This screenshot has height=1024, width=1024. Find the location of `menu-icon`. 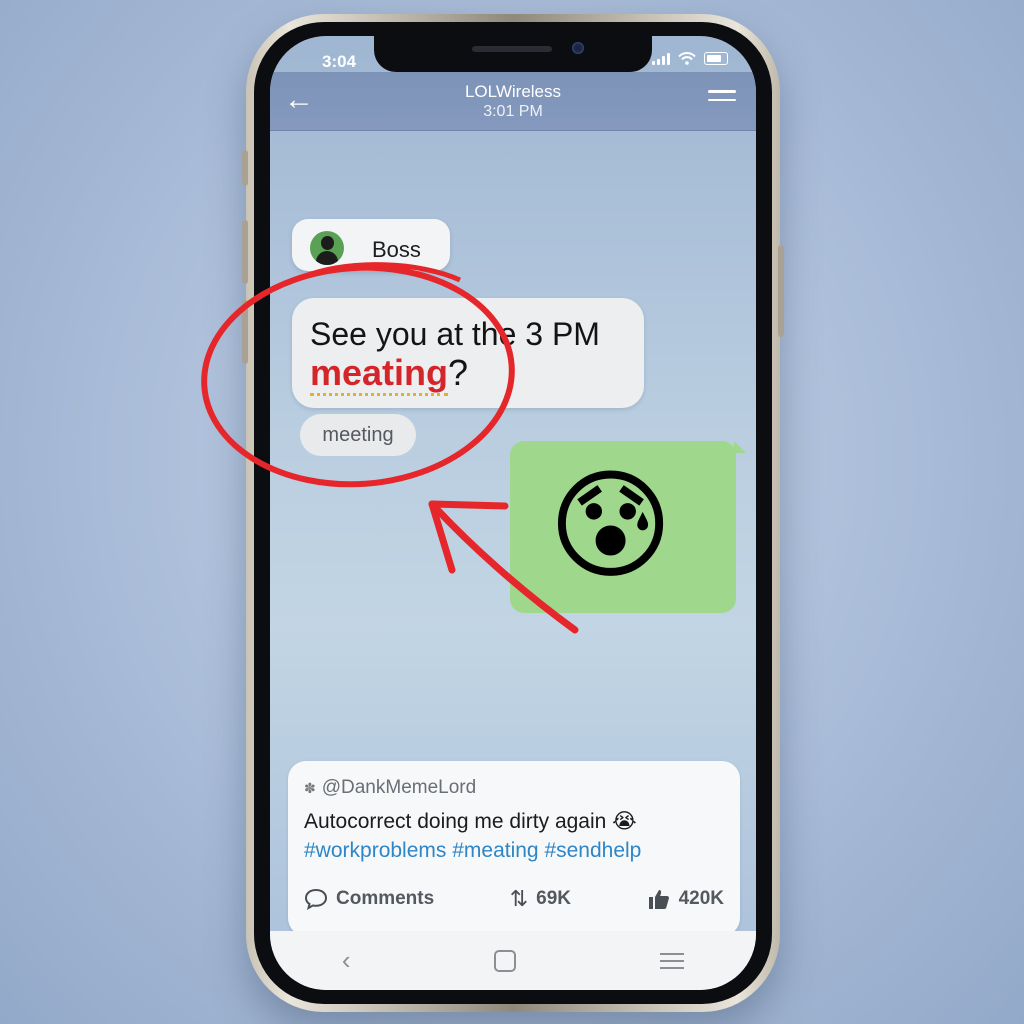

menu-icon is located at coordinates (722, 101).